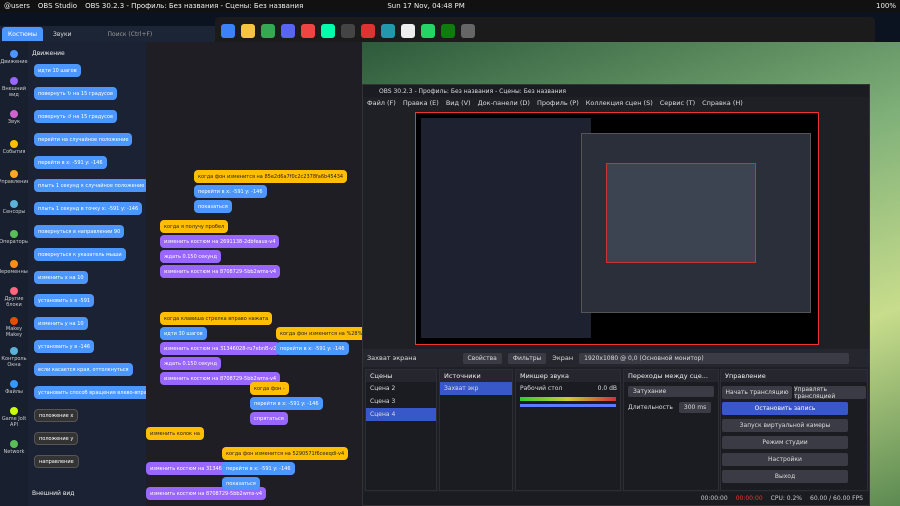 This screenshot has width=900, height=506. I want to click on palette-block: перейти в x: -591 y: -146, so click(70, 162).